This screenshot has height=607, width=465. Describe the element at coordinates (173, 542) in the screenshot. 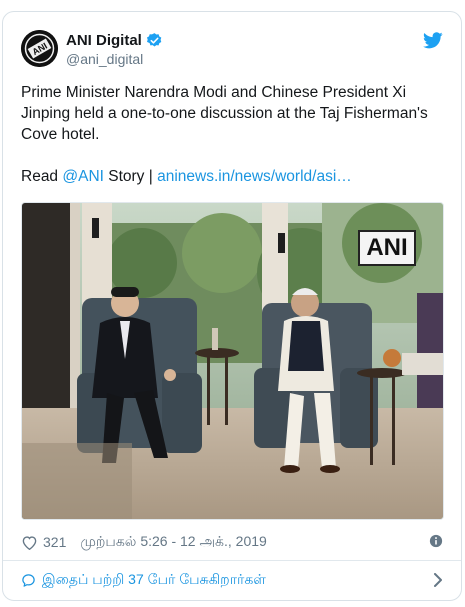

I see `timestamp: முற்பகல் 5:26 - 12 அக்., 2019` at that location.